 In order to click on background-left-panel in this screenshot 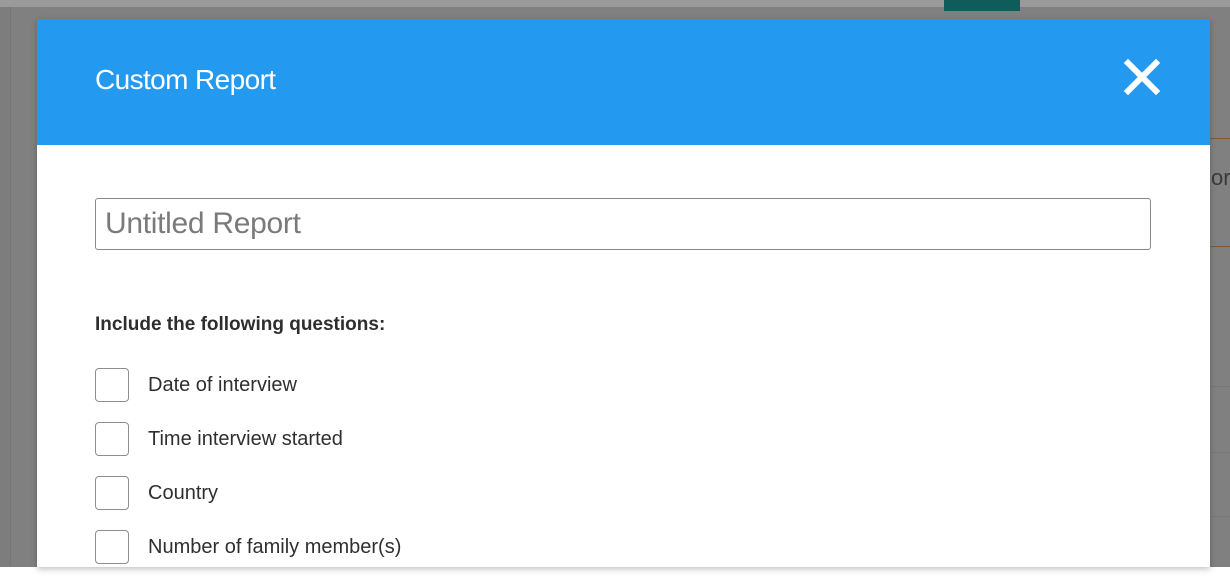, I will do `click(5, 287)`.